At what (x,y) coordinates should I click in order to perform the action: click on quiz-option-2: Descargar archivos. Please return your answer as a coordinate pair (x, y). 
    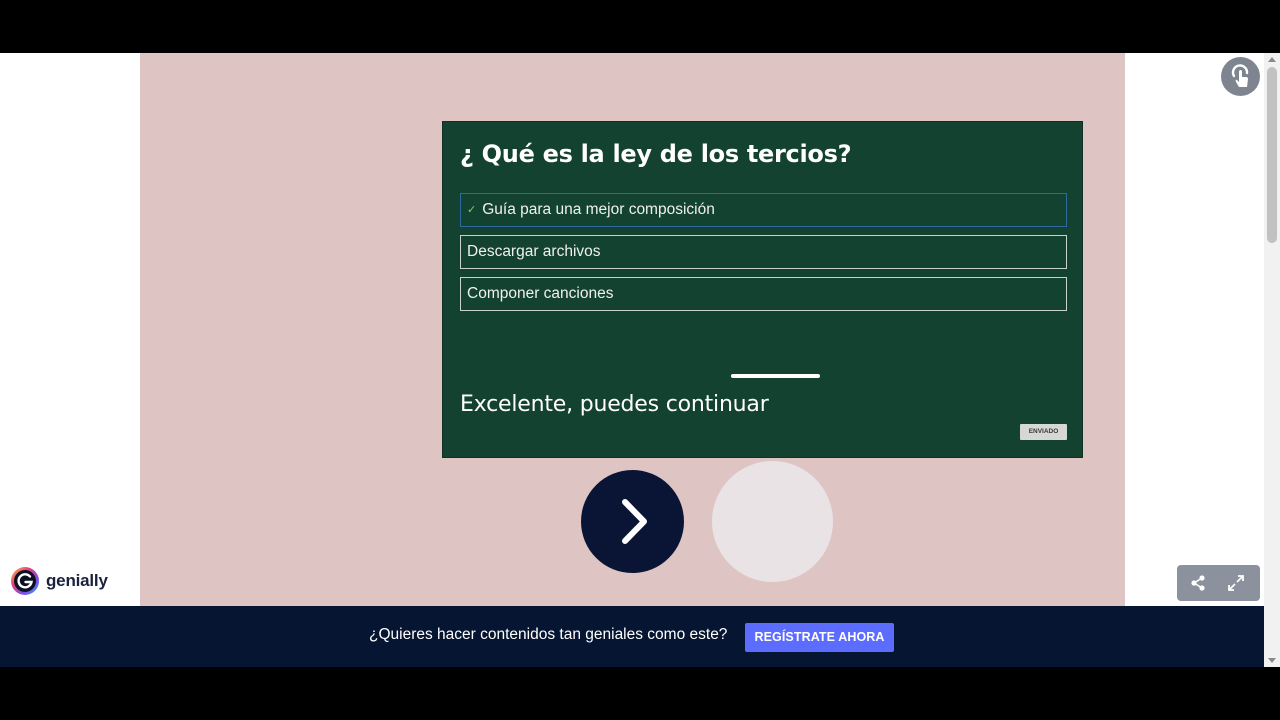
    Looking at the image, I should click on (763, 252).